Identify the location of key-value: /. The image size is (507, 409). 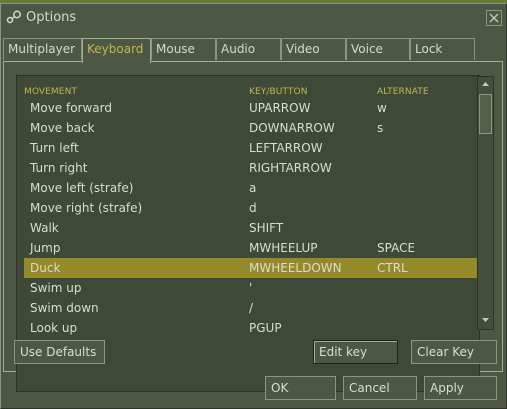
(251, 308).